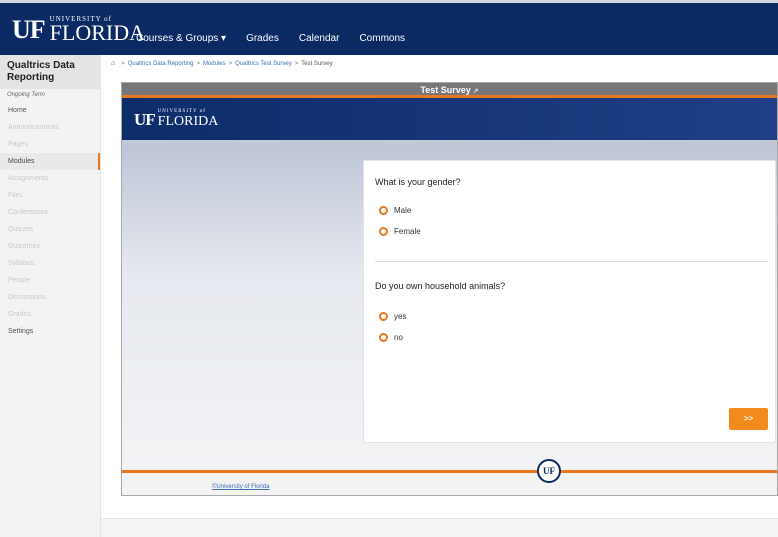 The width and height of the screenshot is (778, 537). I want to click on nav-commons: Commons, so click(382, 38).